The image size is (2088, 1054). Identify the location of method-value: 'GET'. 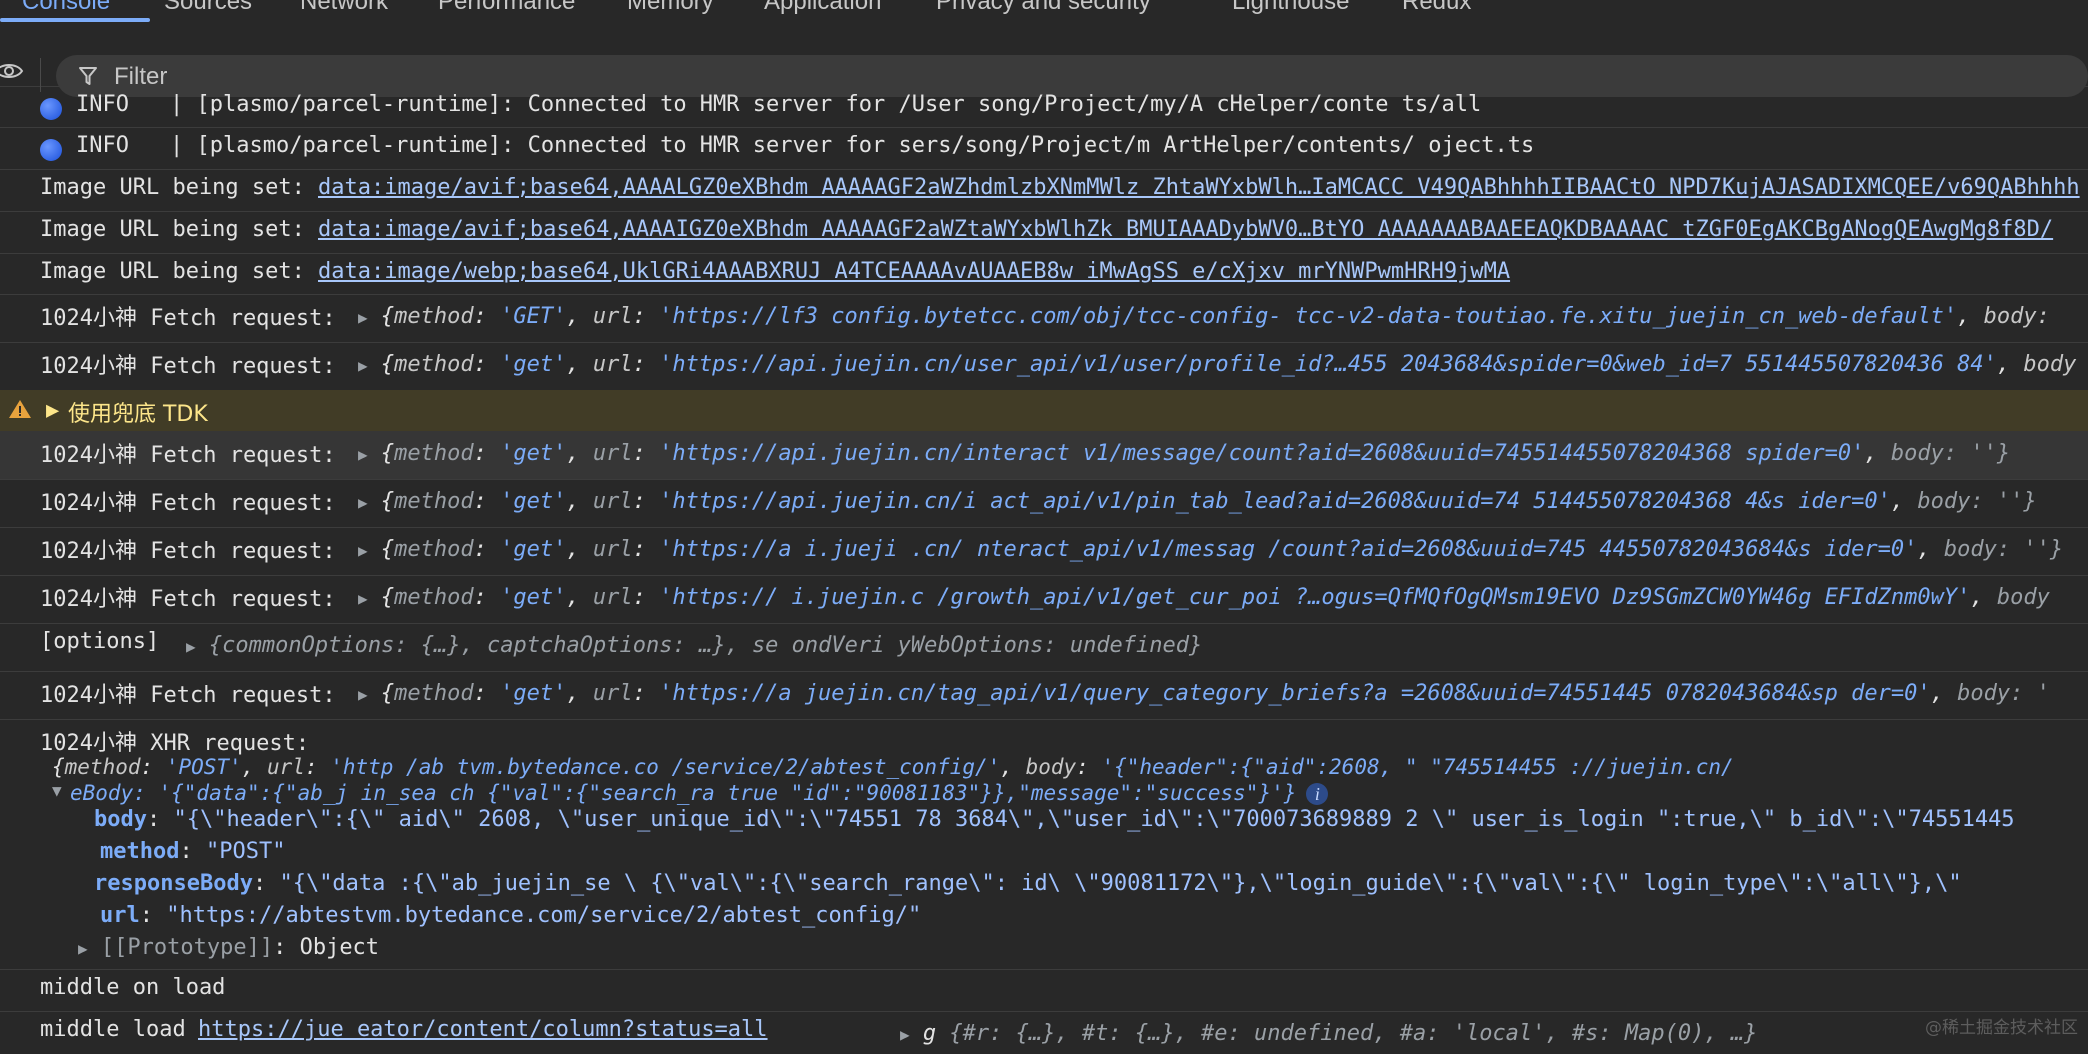
(533, 316).